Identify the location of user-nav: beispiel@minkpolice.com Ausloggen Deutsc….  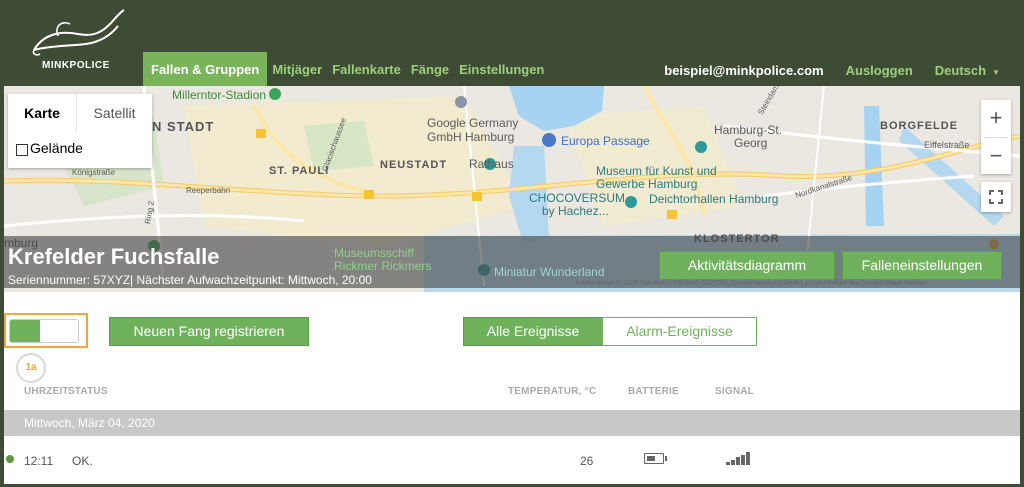
(832, 71).